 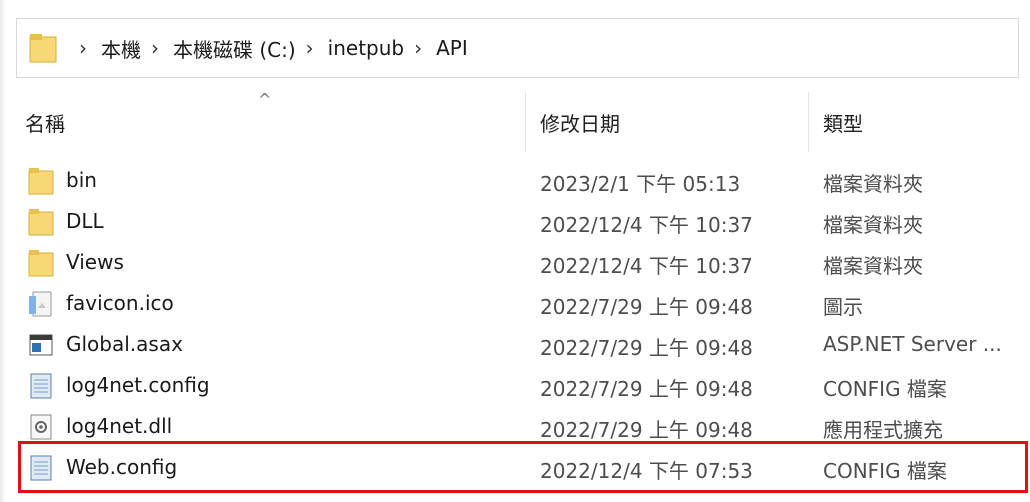 I want to click on column-header-name: 名稱, so click(x=45, y=122).